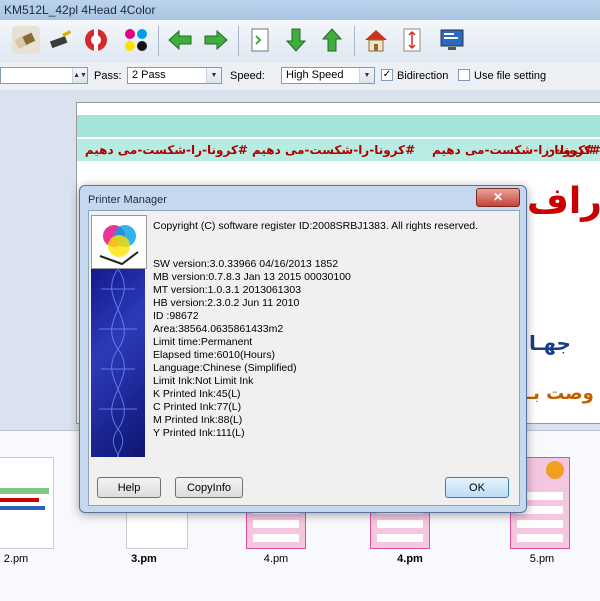  Describe the element at coordinates (118, 363) in the screenshot. I see `decorative-panel` at that location.